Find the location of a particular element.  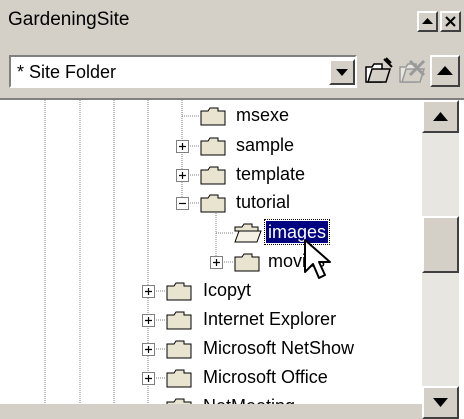

chevron-down-icon is located at coordinates (342, 72).